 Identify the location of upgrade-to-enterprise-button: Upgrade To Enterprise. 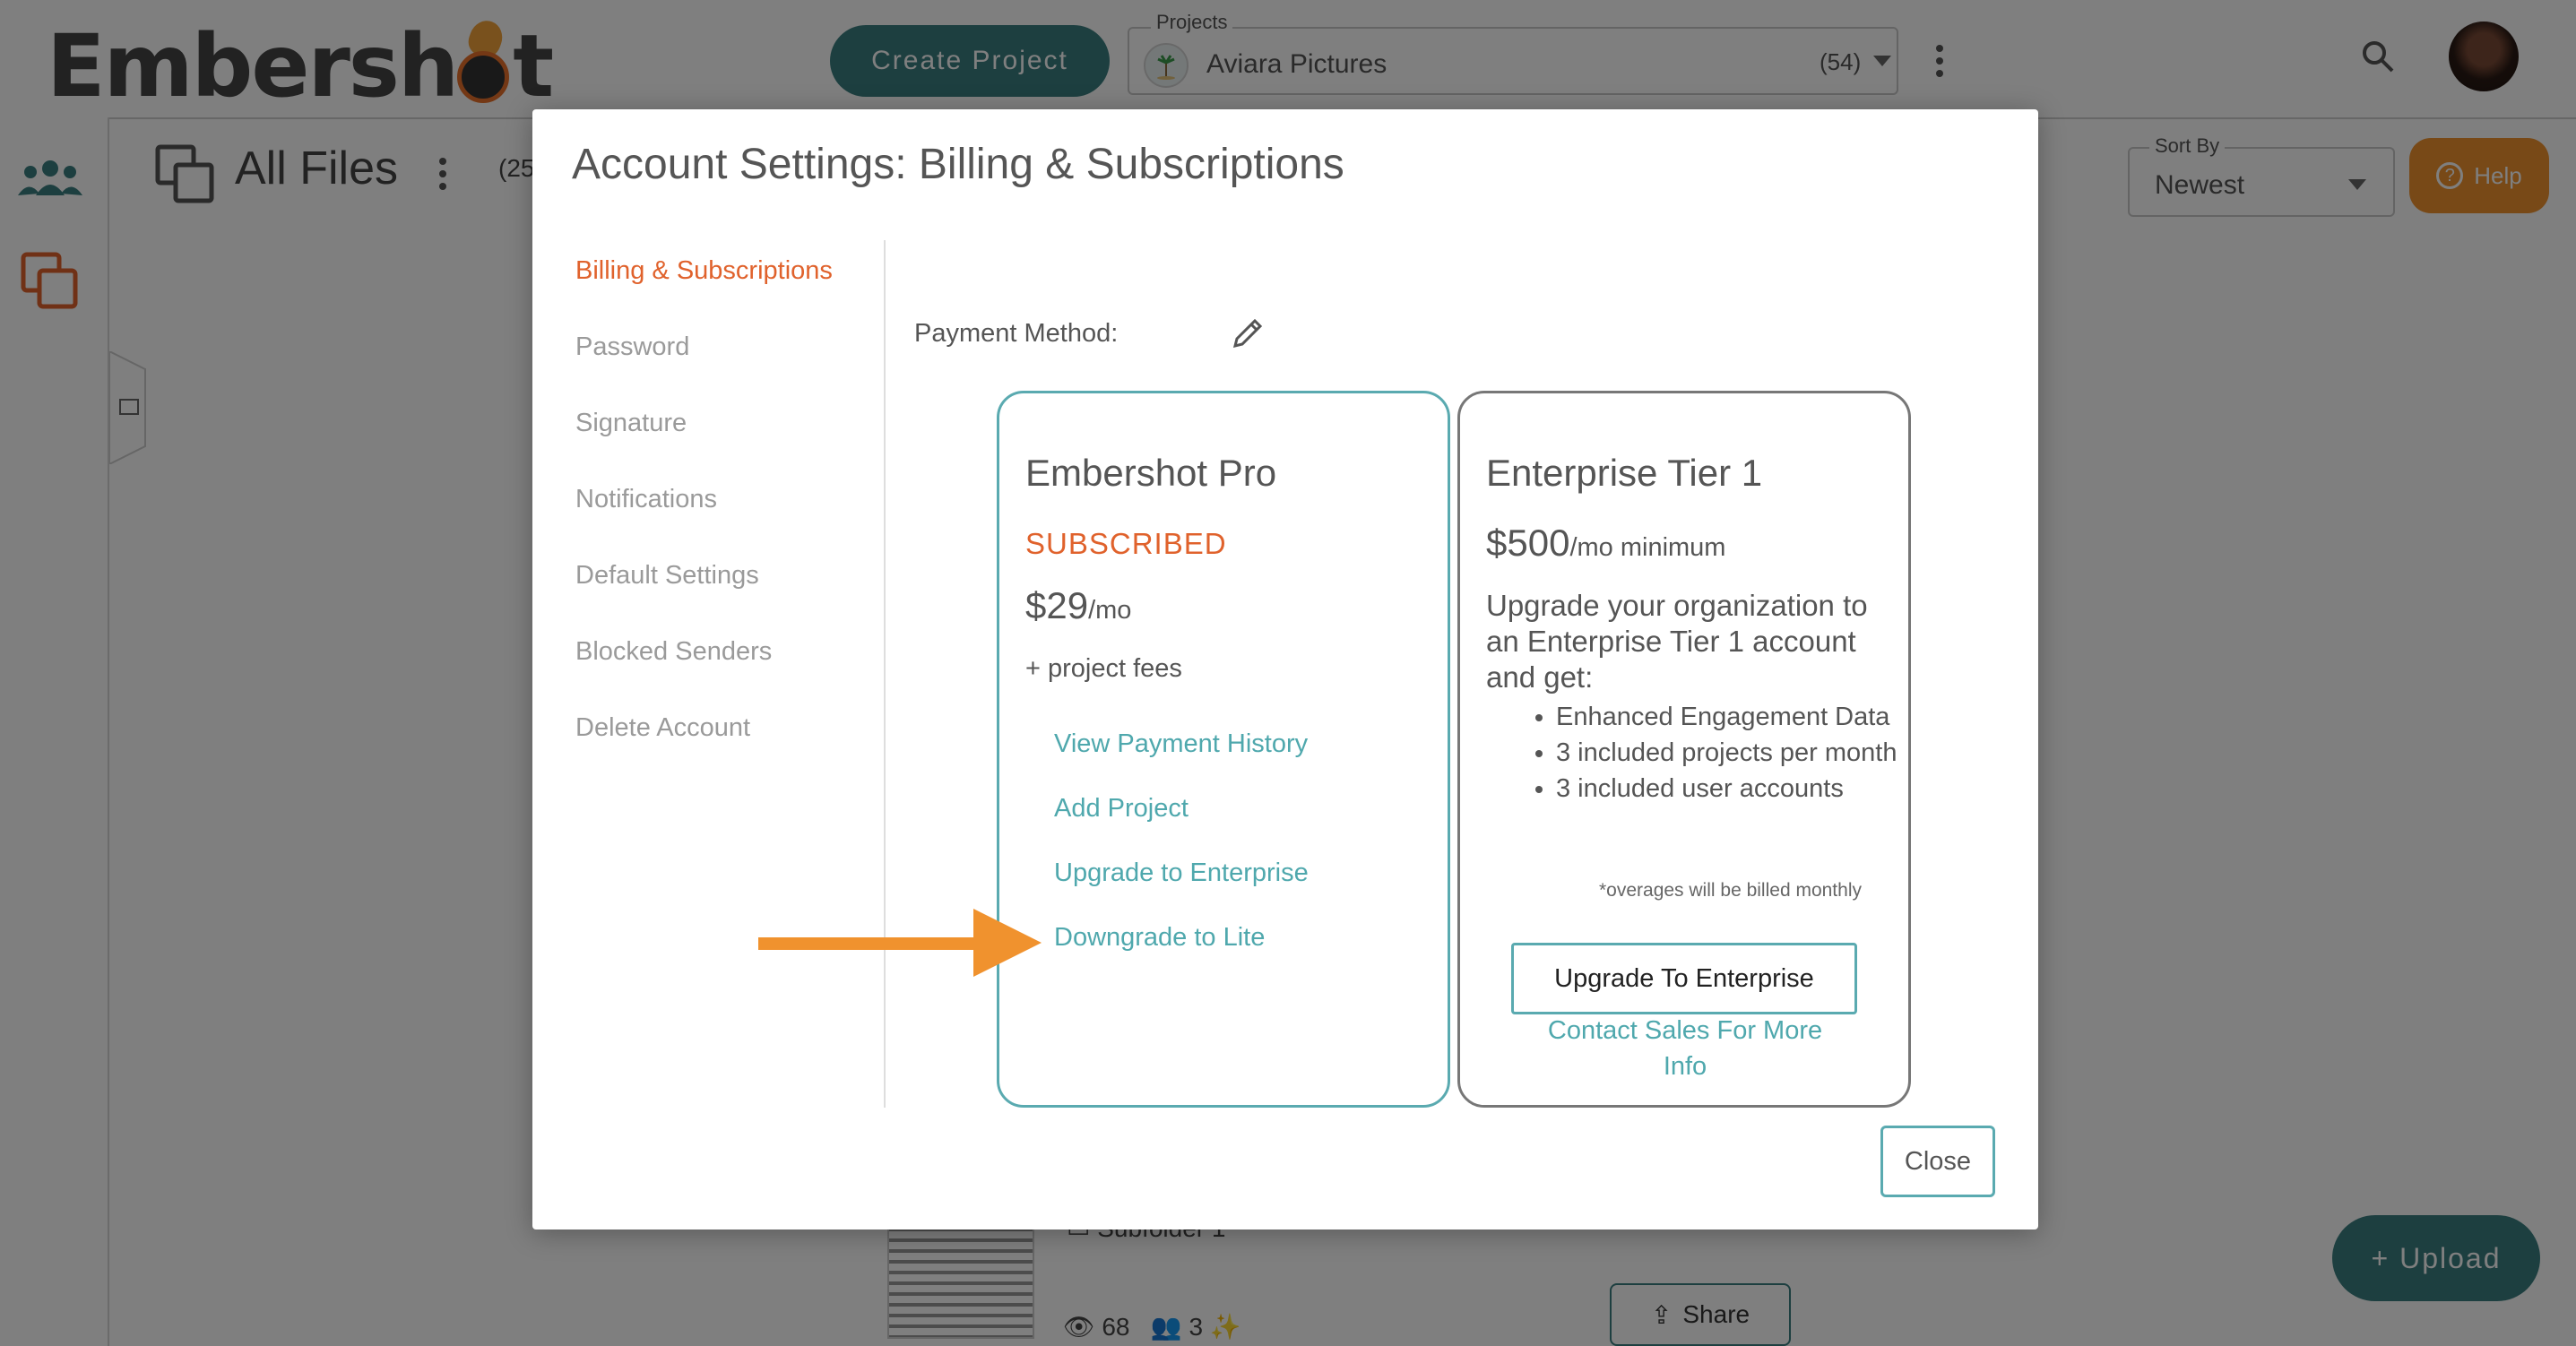
(1684, 979).